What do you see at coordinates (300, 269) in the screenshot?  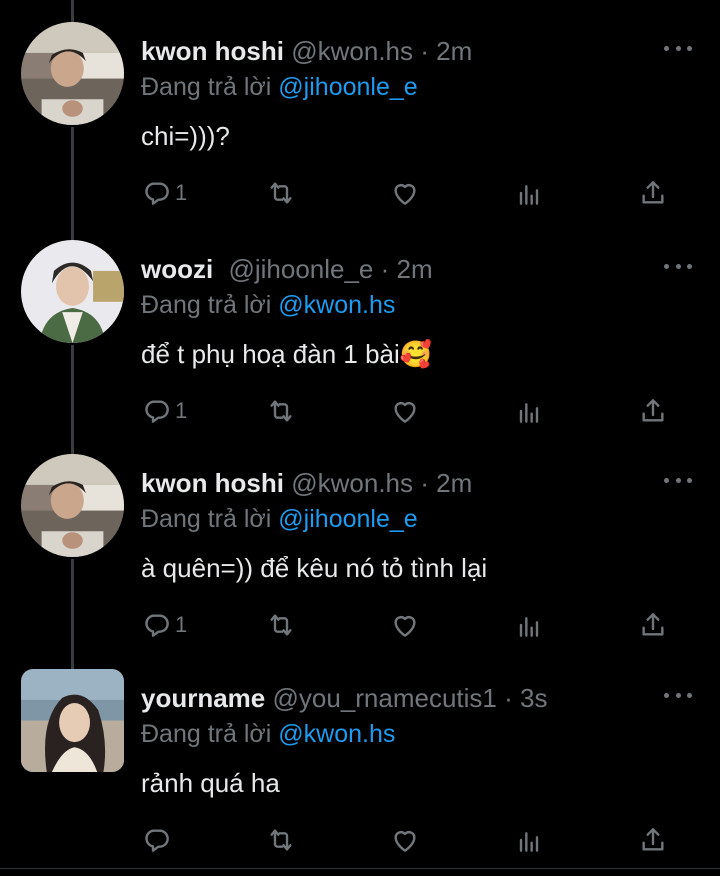 I see `handle: @jihoonle_e` at bounding box center [300, 269].